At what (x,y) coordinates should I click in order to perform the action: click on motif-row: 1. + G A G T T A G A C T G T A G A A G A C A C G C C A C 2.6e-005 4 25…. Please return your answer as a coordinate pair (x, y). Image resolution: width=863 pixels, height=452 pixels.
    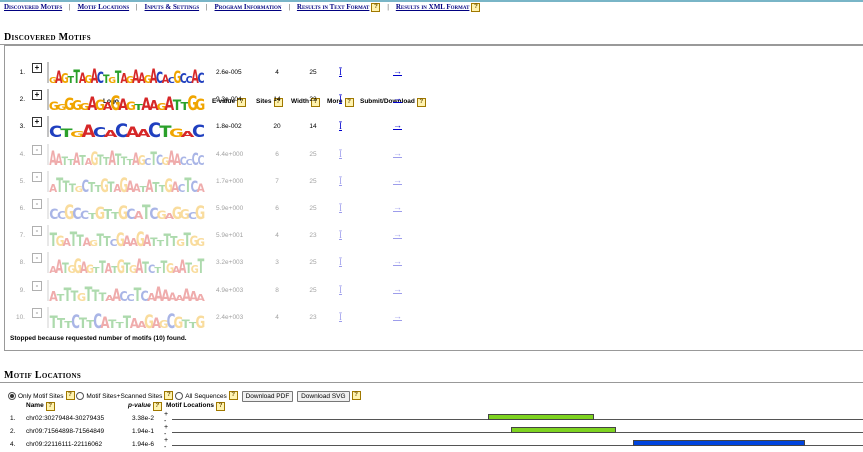
    Looking at the image, I should click on (225, 74).